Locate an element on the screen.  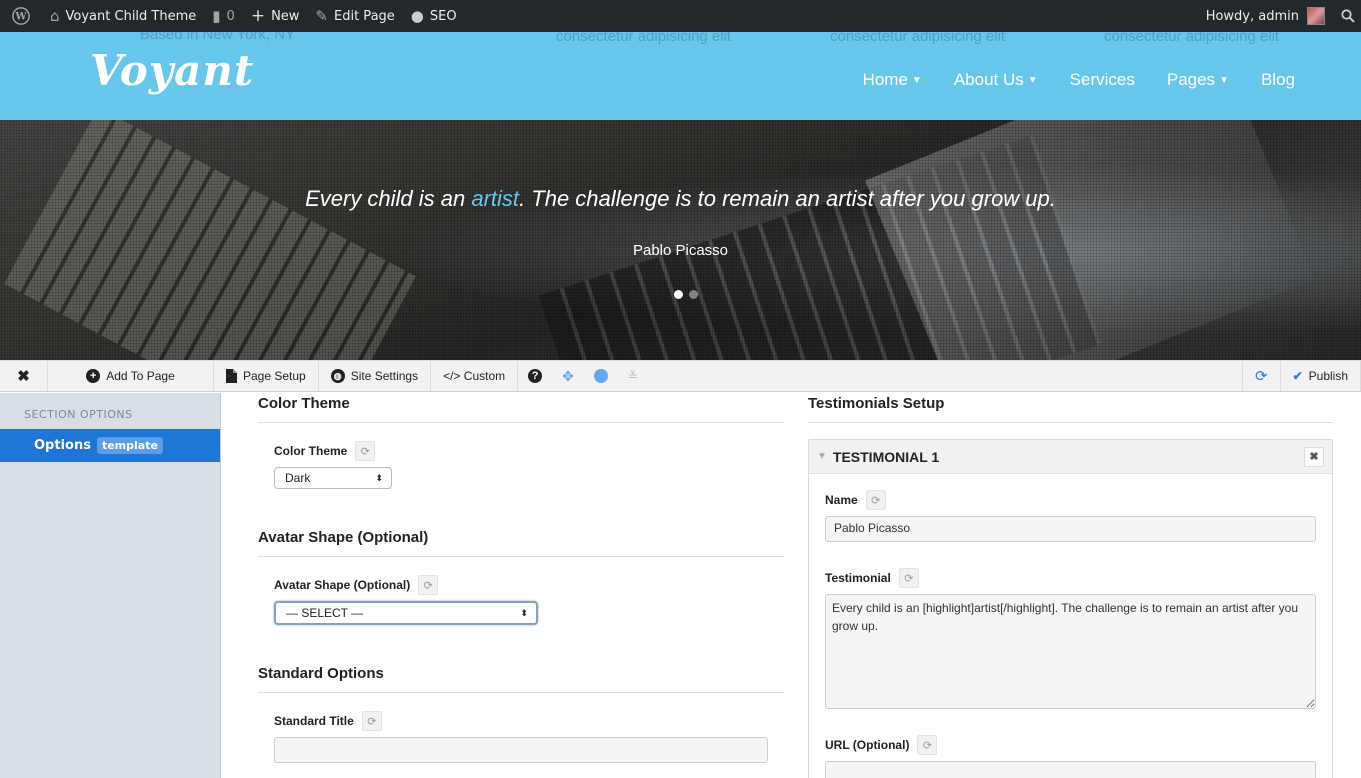
refresh-icon: ⟳ is located at coordinates (1261, 376).